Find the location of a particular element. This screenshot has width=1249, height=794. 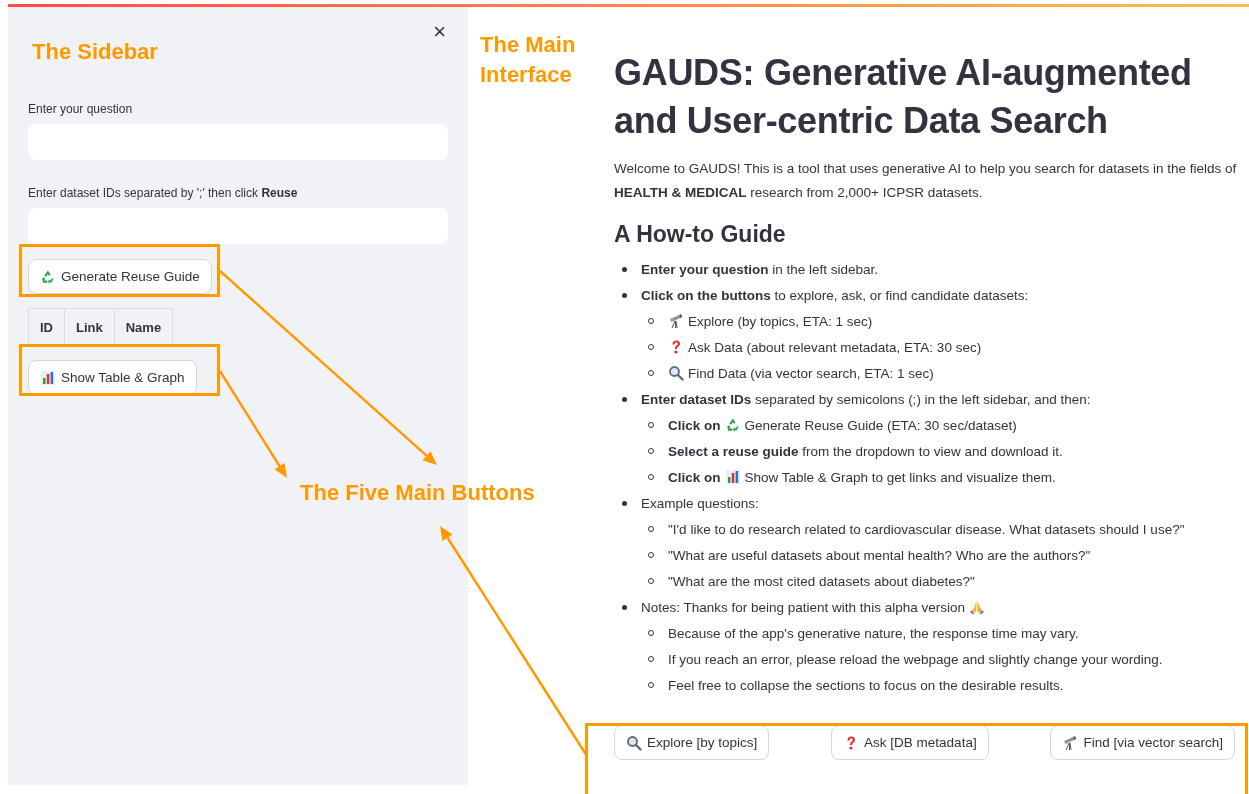

table-header-cell: ID is located at coordinates (46, 327).